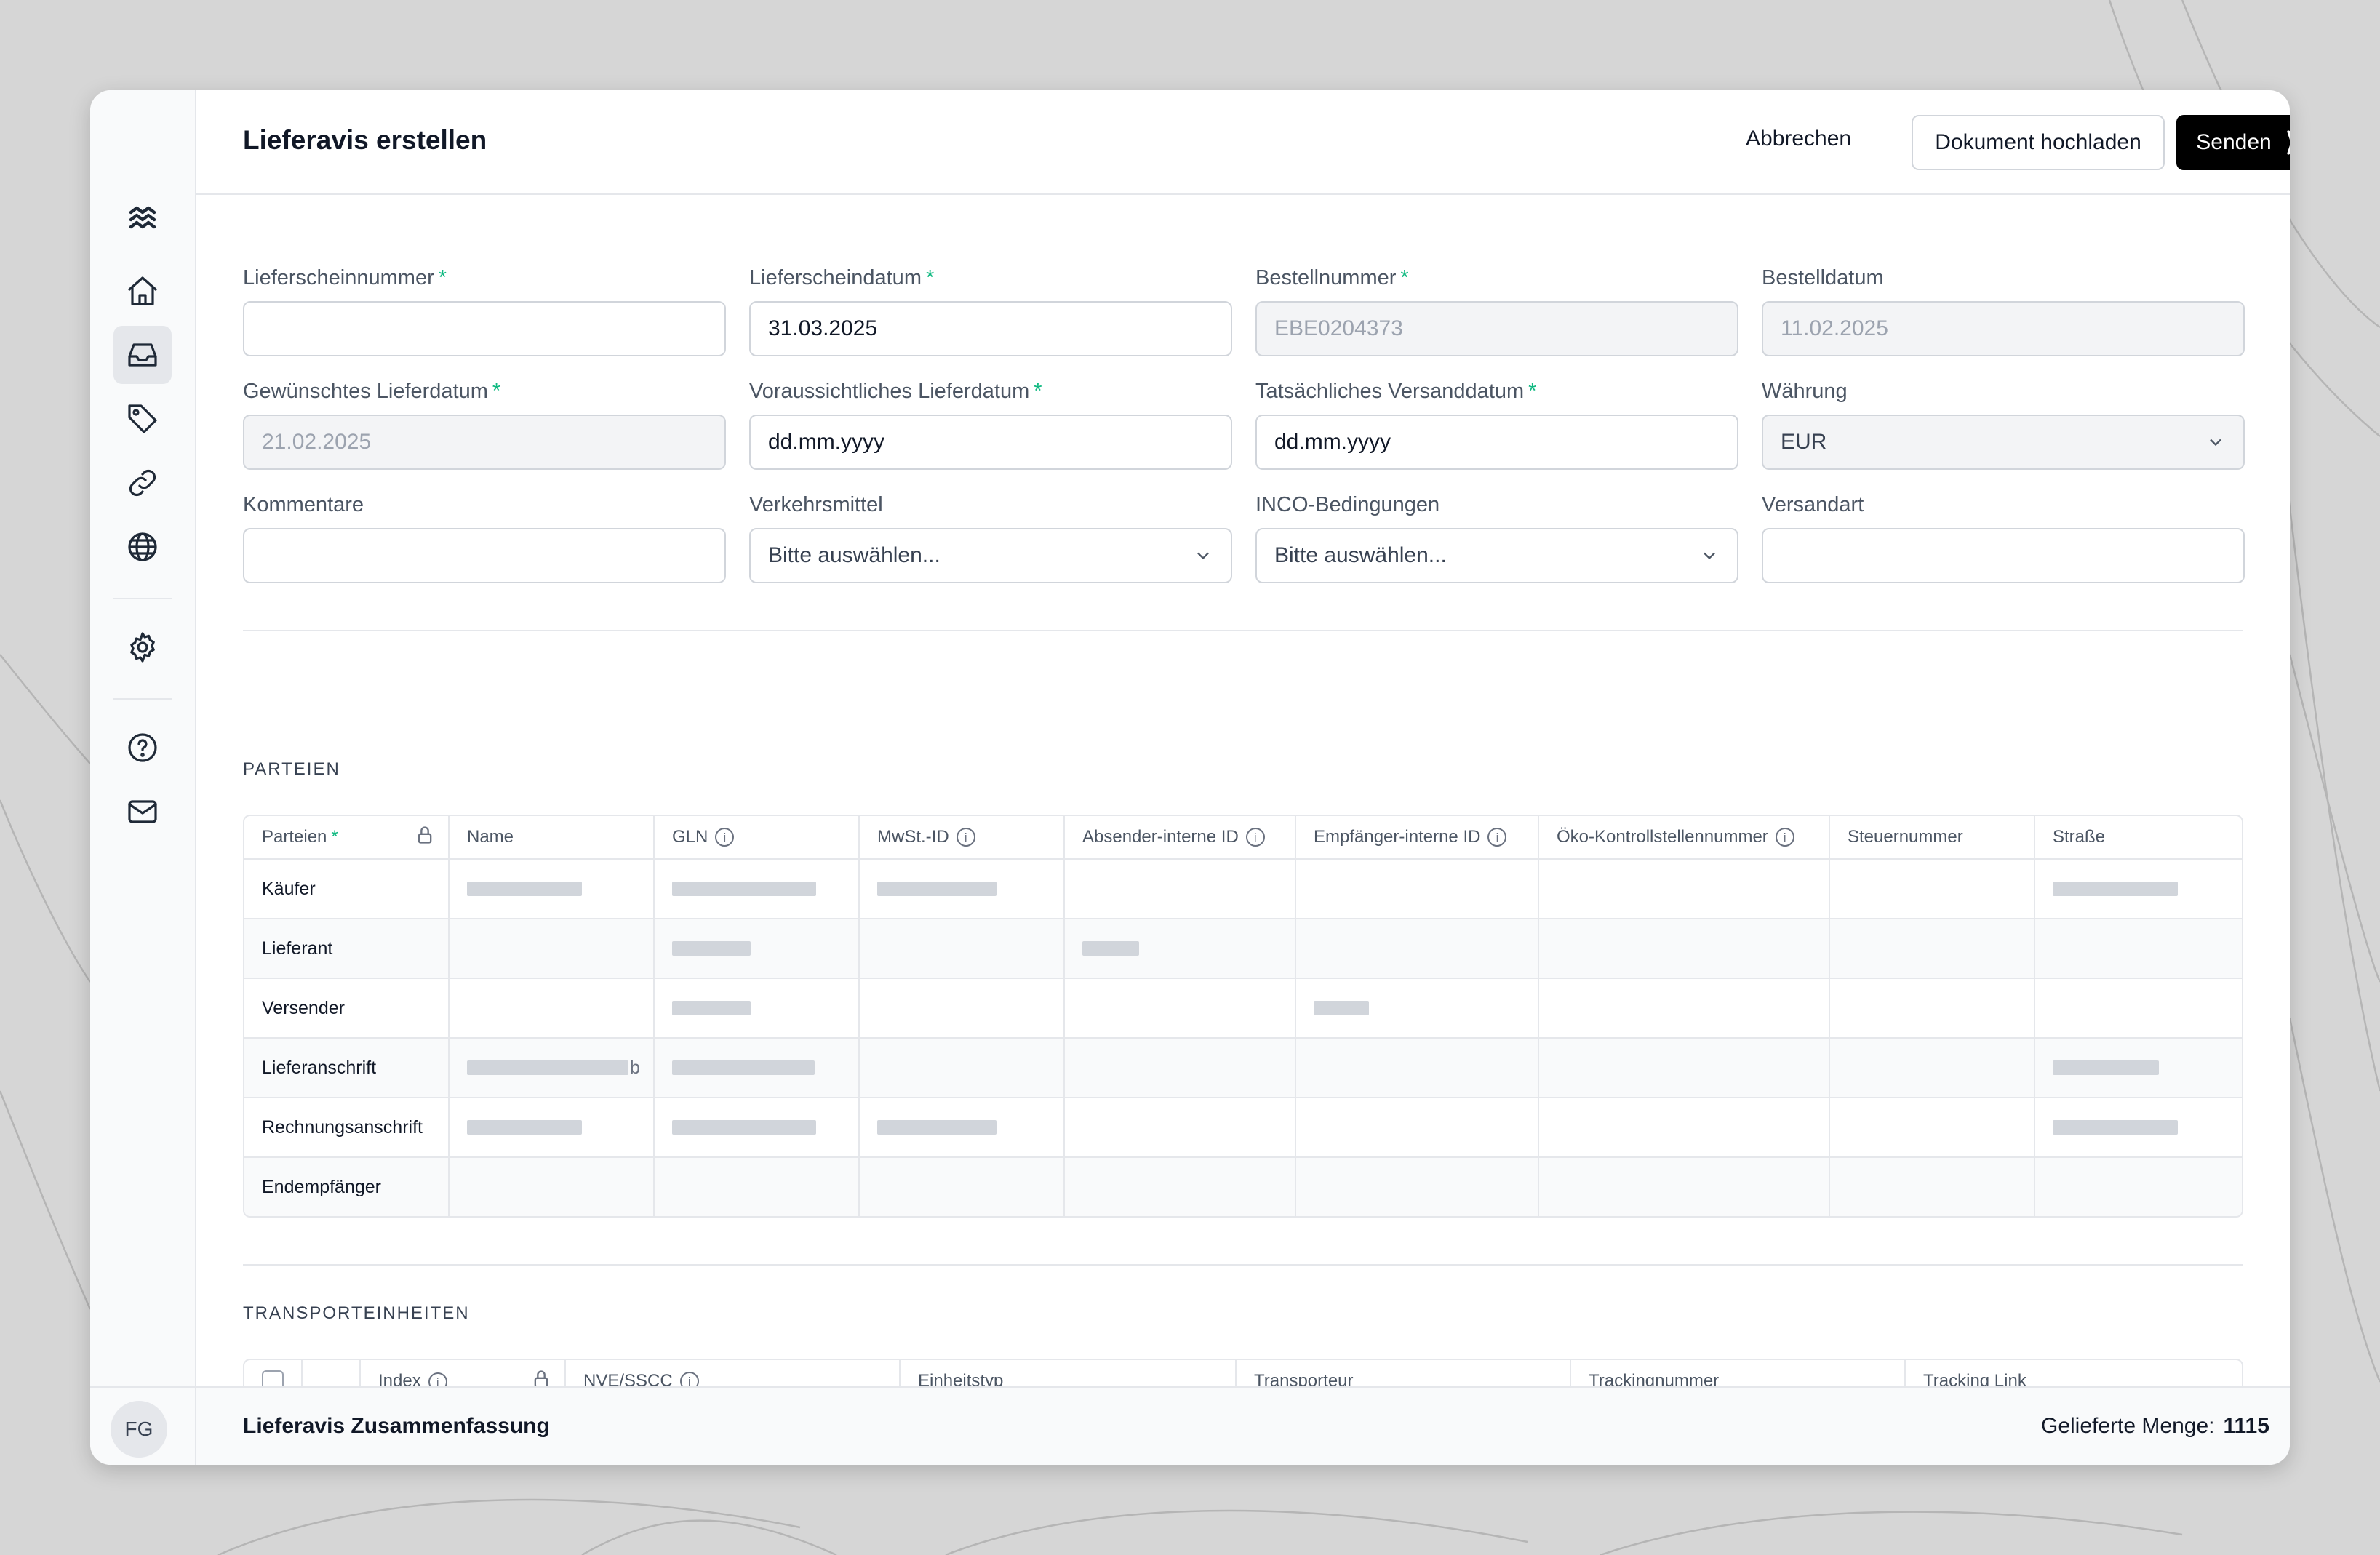  What do you see at coordinates (142, 647) in the screenshot?
I see `settings-gear-icon` at bounding box center [142, 647].